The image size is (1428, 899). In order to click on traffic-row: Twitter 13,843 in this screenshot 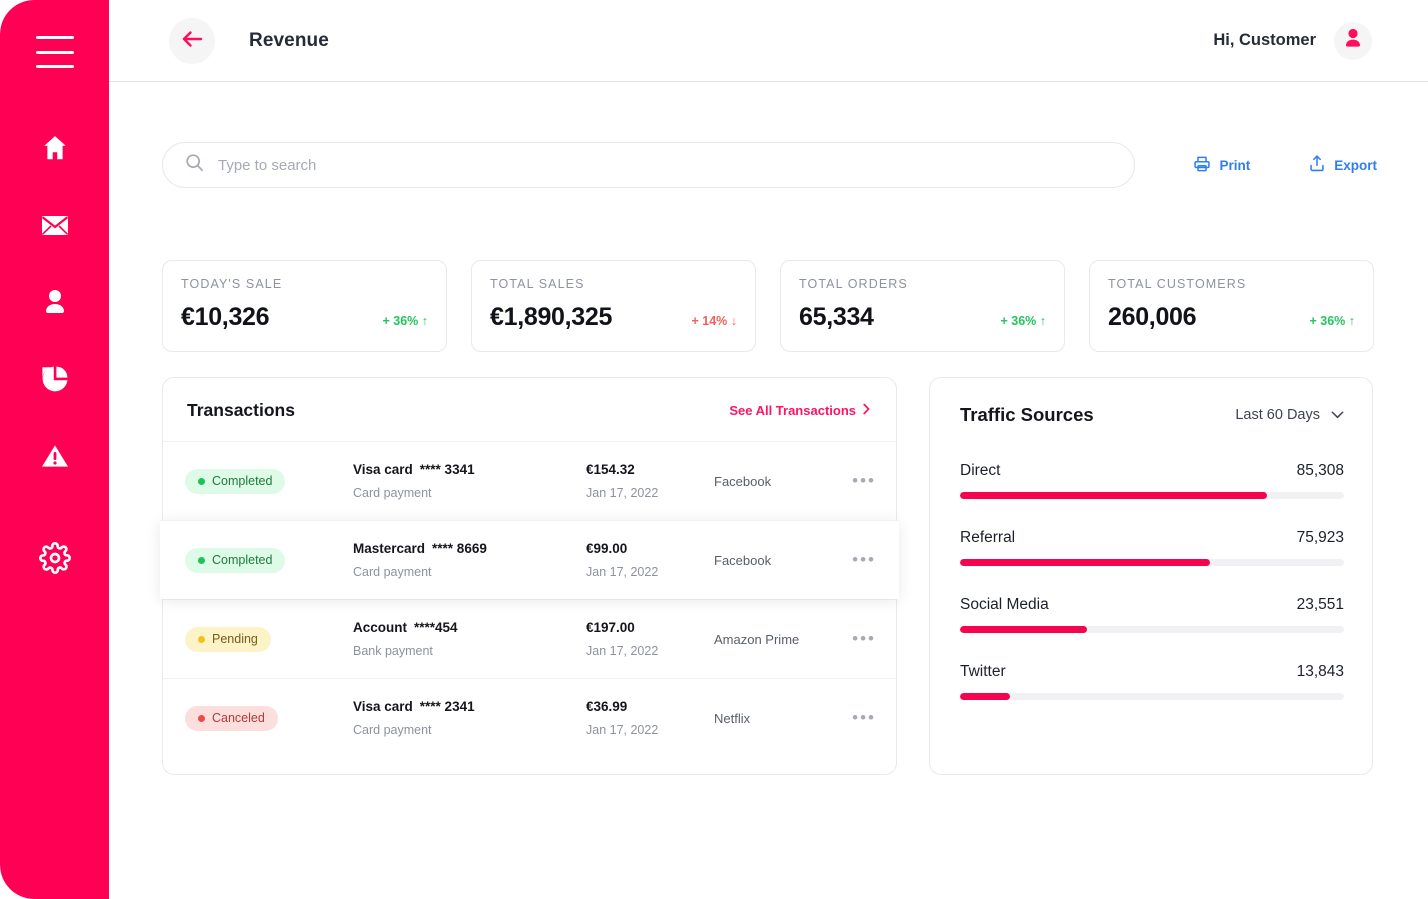, I will do `click(1152, 672)`.